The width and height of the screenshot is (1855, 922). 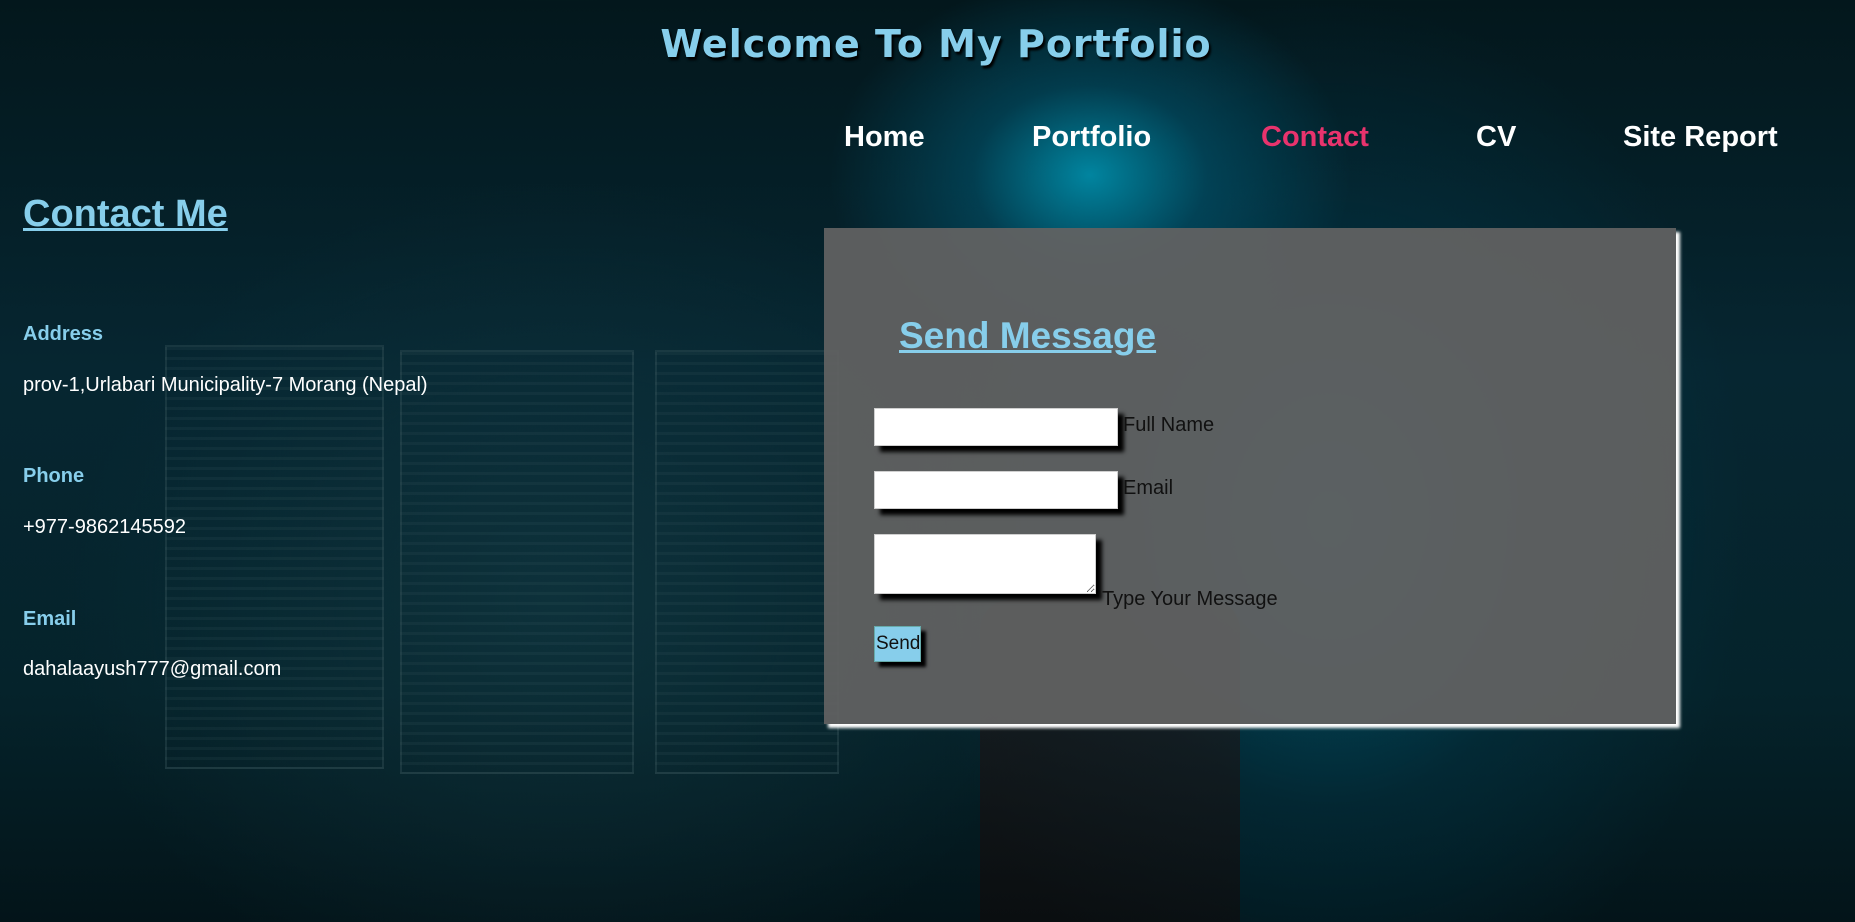 What do you see at coordinates (747, 562) in the screenshot?
I see `background-window-right` at bounding box center [747, 562].